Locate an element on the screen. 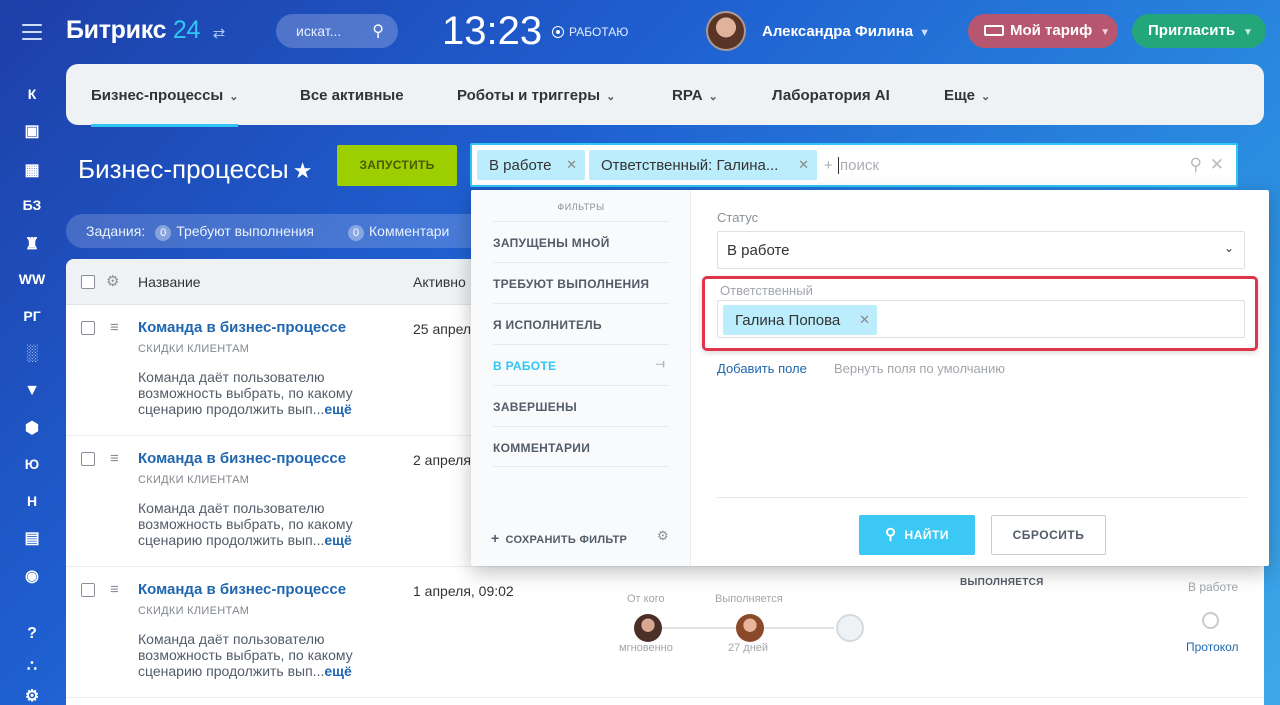  nav-all-active: Все активные is located at coordinates (352, 95).